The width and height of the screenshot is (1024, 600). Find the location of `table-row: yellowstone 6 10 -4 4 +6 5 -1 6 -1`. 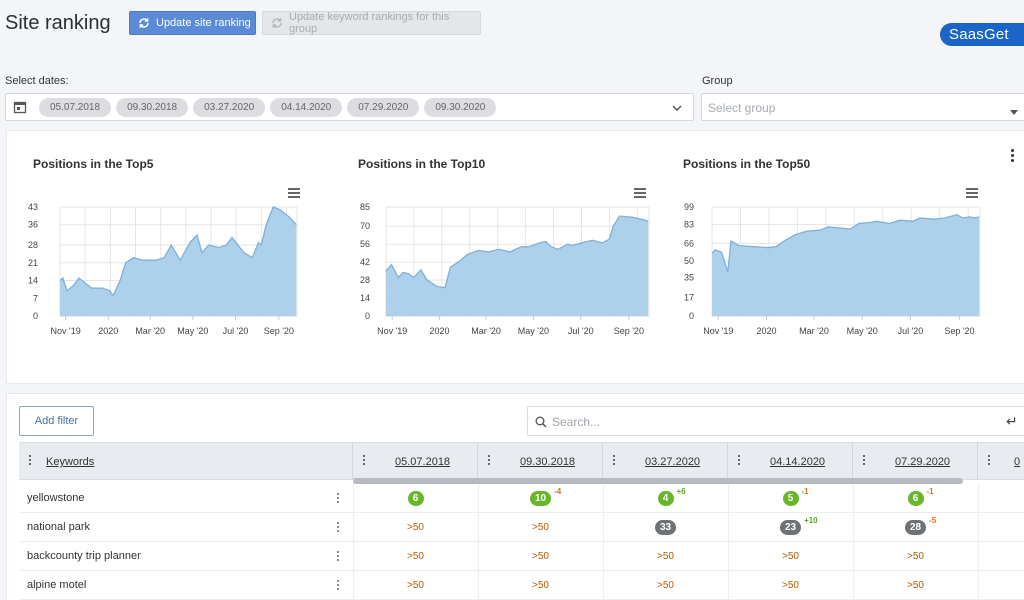

table-row: yellowstone 6 10 -4 4 +6 5 -1 6 -1 is located at coordinates (521, 498).